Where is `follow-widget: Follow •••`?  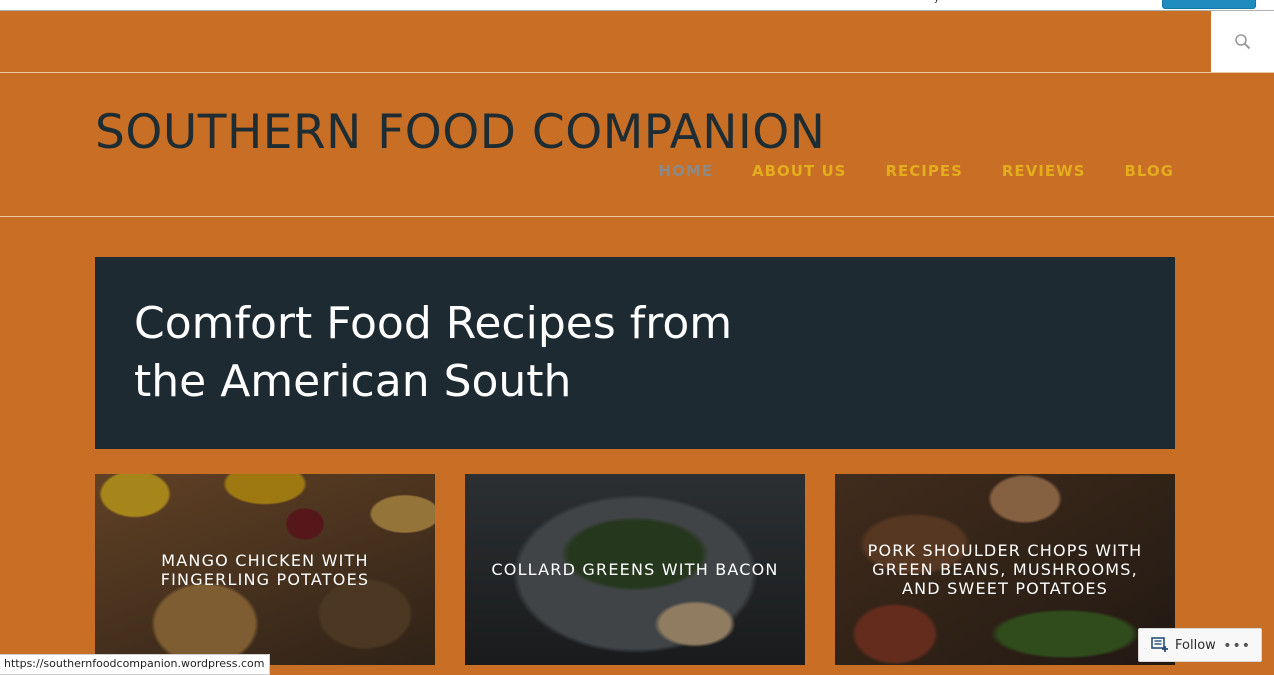
follow-widget: Follow ••• is located at coordinates (1200, 645).